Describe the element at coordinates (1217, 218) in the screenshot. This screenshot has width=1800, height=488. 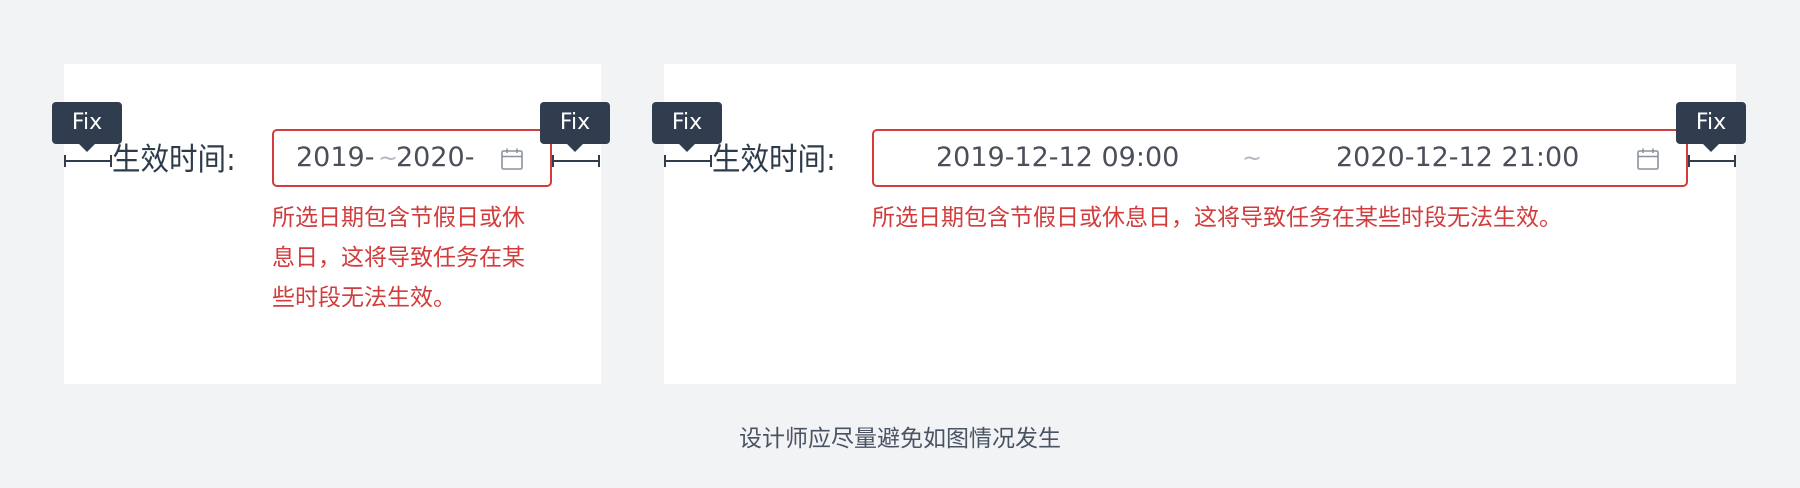
I see `error-message: 所选日期包含节假日或休息日，这将导致任务在某些时段无法生效。` at that location.